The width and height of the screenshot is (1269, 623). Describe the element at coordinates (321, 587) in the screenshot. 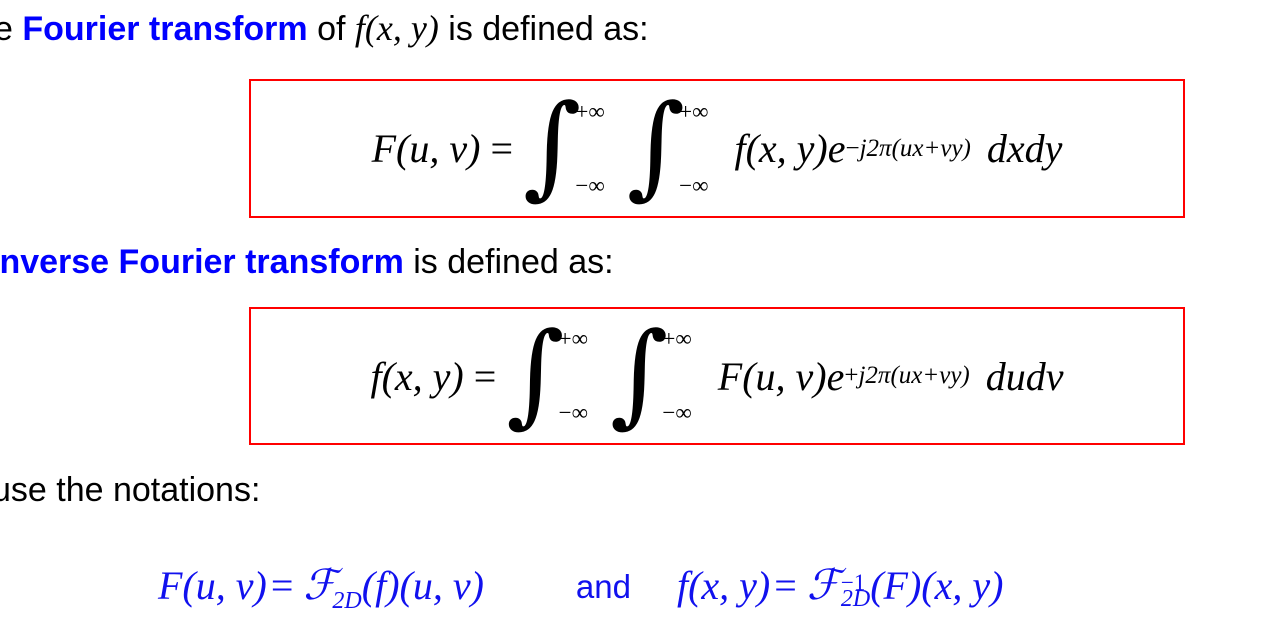

I see `notation-forward: F(u, v) = ℱ2D(f)(u, v)` at that location.